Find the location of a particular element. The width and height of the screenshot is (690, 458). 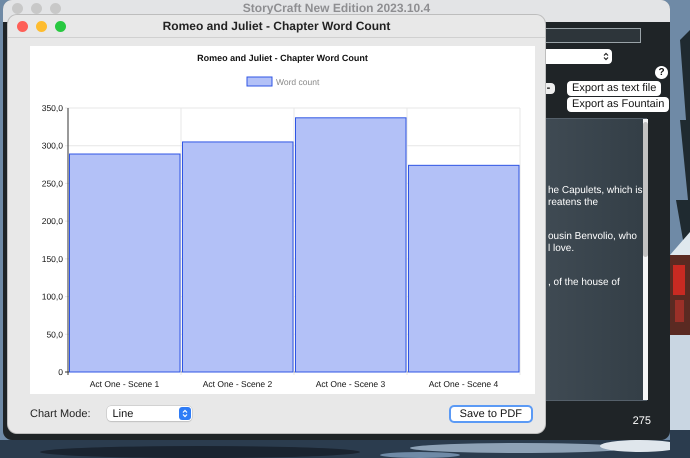

axis-label: 300,0 is located at coordinates (52, 145).